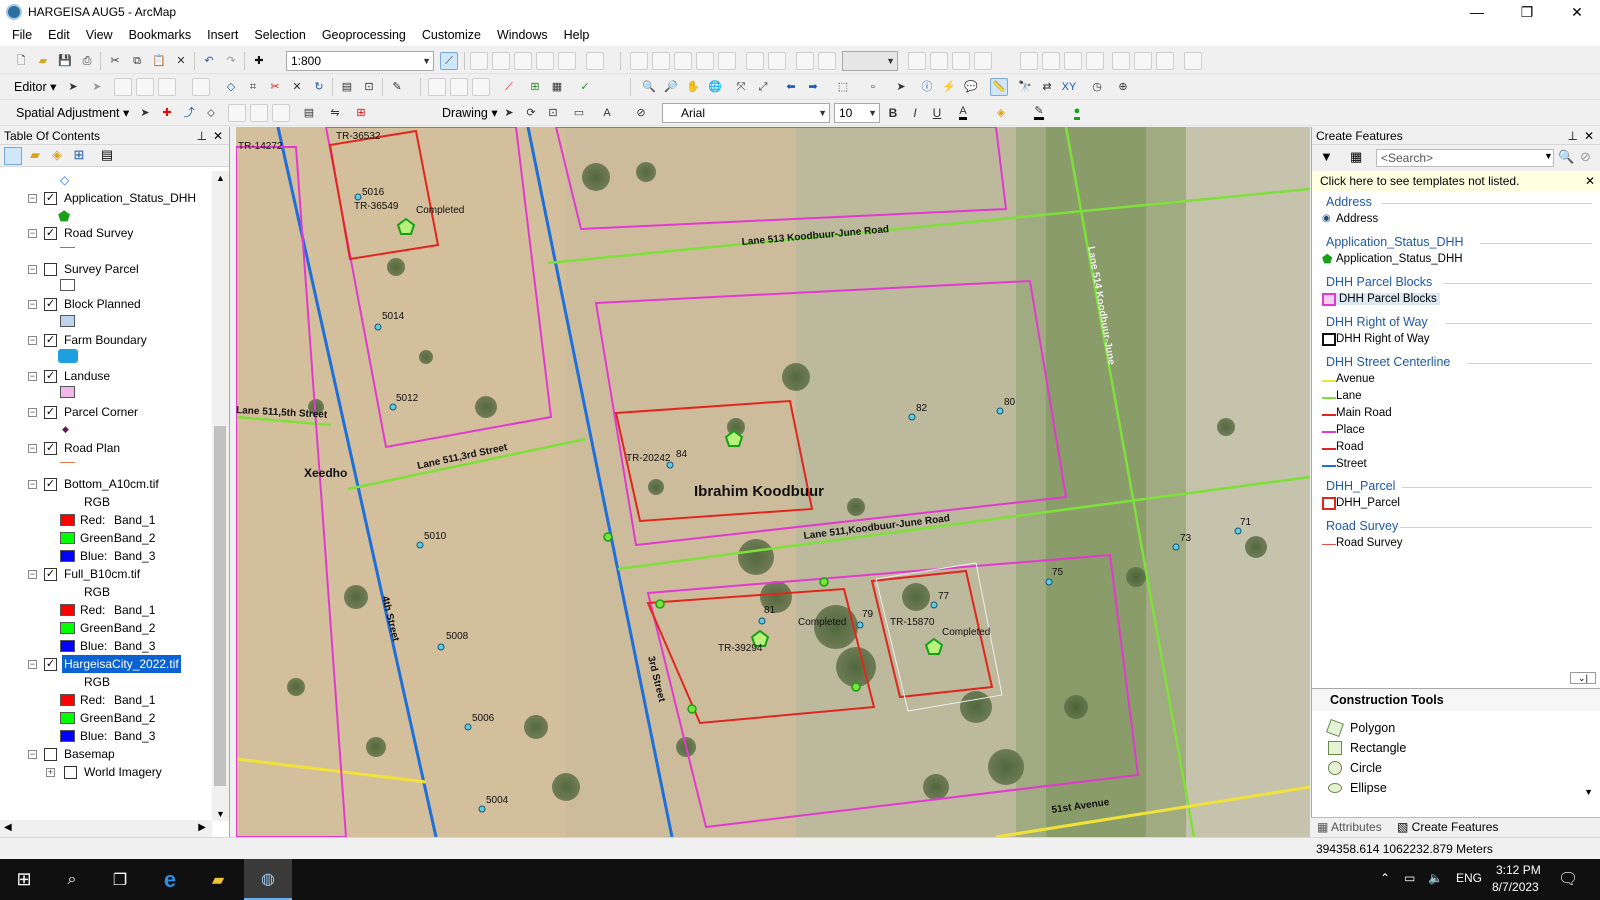 The height and width of the screenshot is (900, 1600). I want to click on find-icon: 🔭, so click(1025, 87).